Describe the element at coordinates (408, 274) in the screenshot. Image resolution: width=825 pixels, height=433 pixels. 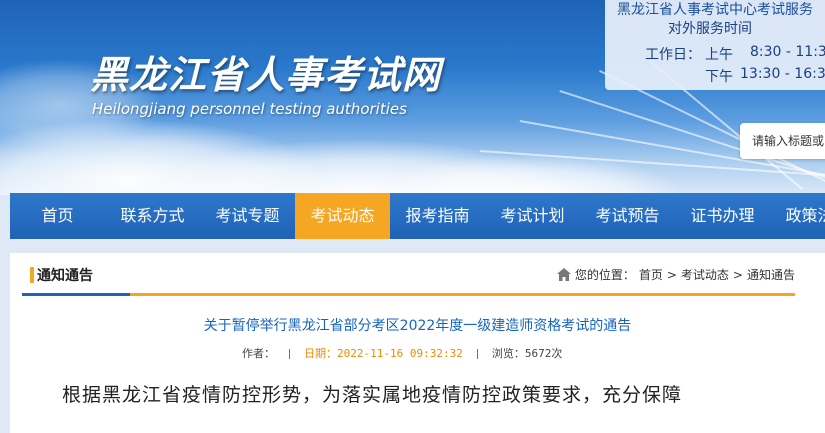
I see `section-header: 通知通告 您的位置： 首页 > 考试动态 > 通知通告` at that location.